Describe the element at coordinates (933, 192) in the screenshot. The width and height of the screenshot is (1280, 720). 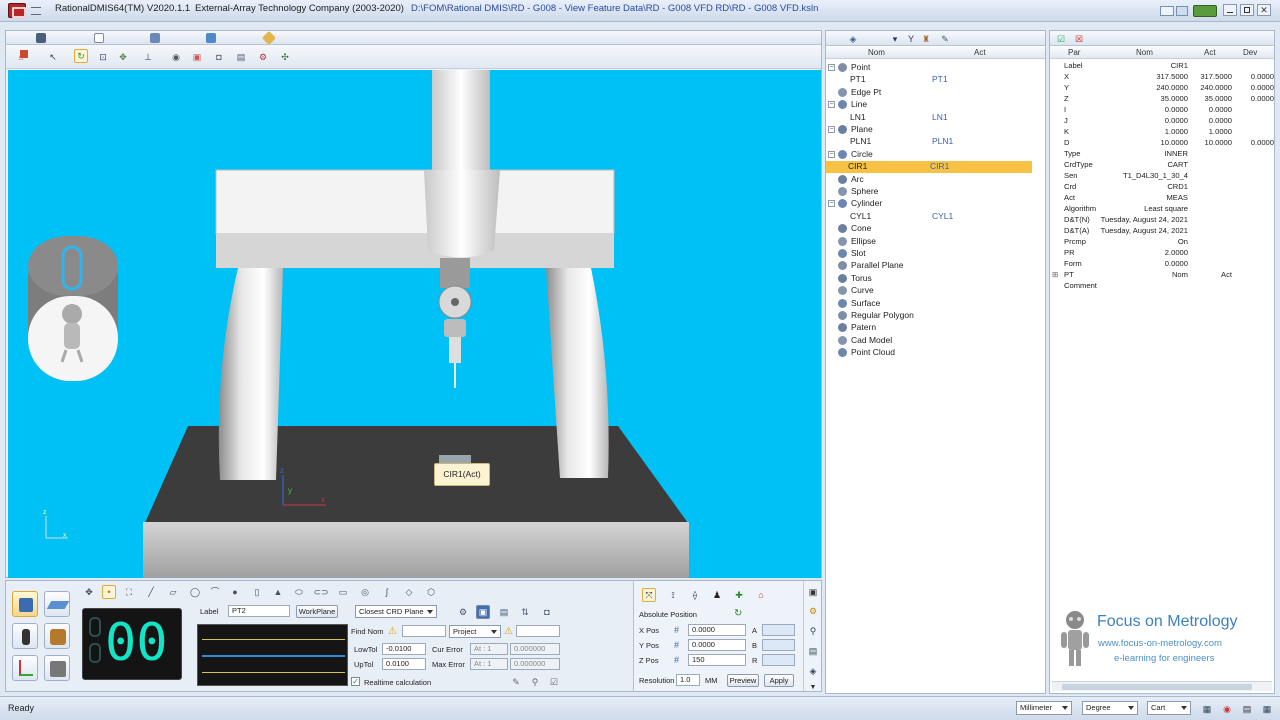
I see `tree-item-sphere: Sphere` at that location.